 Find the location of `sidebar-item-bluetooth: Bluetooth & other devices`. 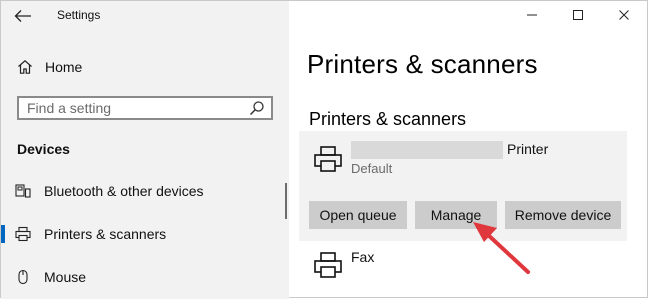

sidebar-item-bluetooth: Bluetooth & other devices is located at coordinates (145, 191).